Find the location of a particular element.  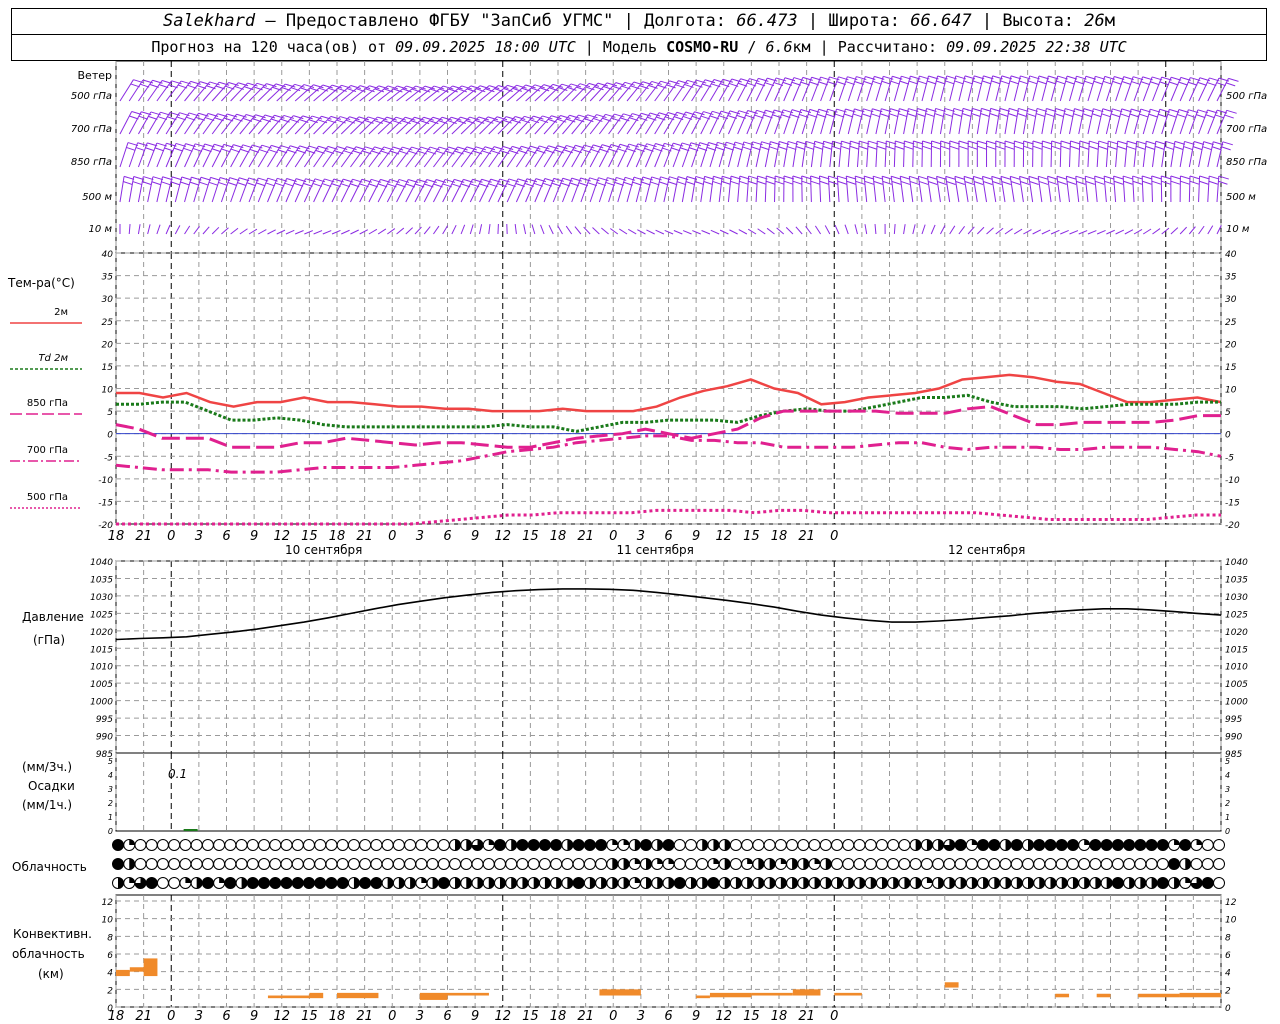

wind-level-label: 10 м is located at coordinates (101, 229).